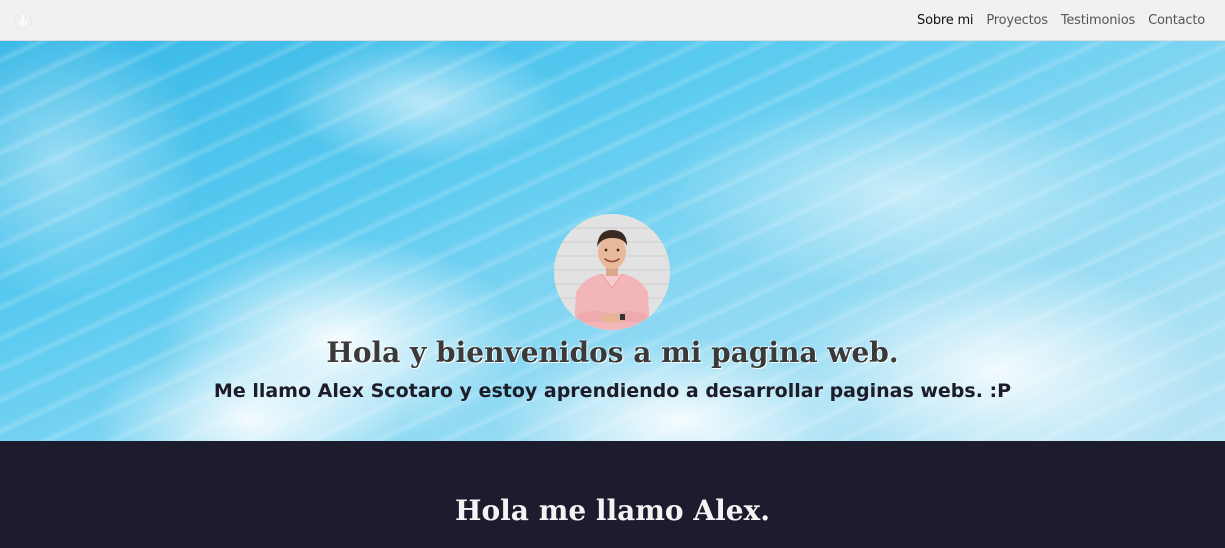 This screenshot has width=1225, height=548. Describe the element at coordinates (1098, 20) in the screenshot. I see `nav-link-testimonios: Testimonios` at that location.